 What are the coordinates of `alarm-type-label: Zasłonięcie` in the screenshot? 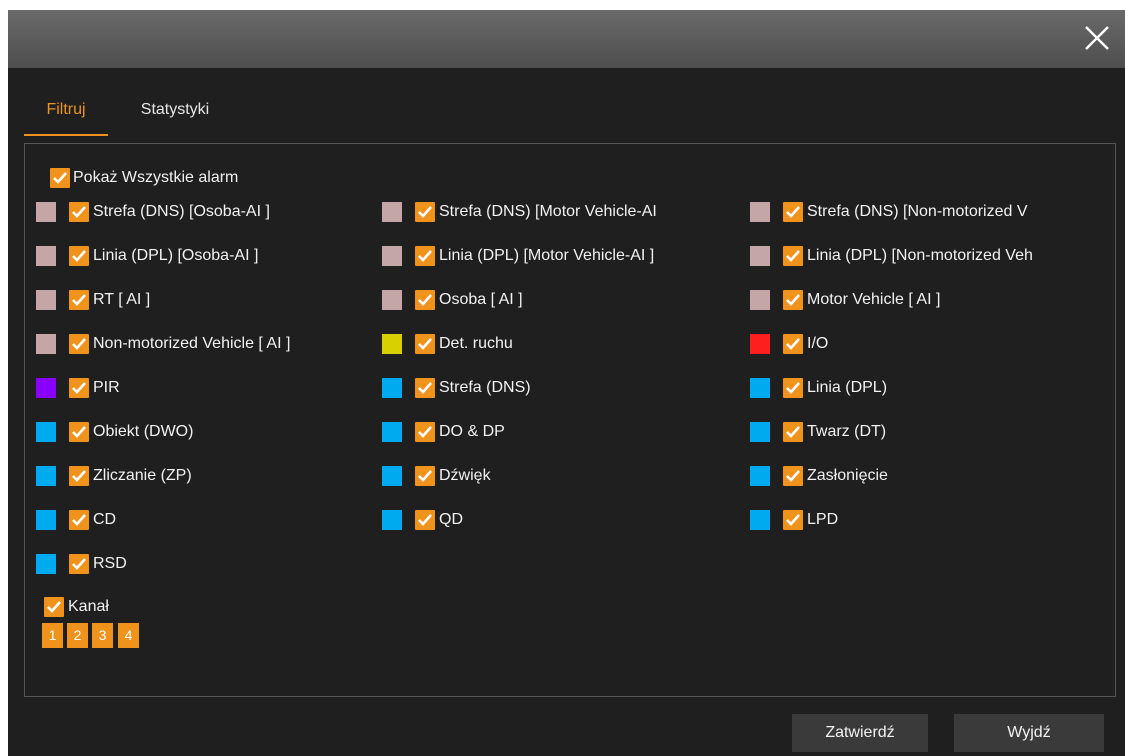 It's located at (847, 475).